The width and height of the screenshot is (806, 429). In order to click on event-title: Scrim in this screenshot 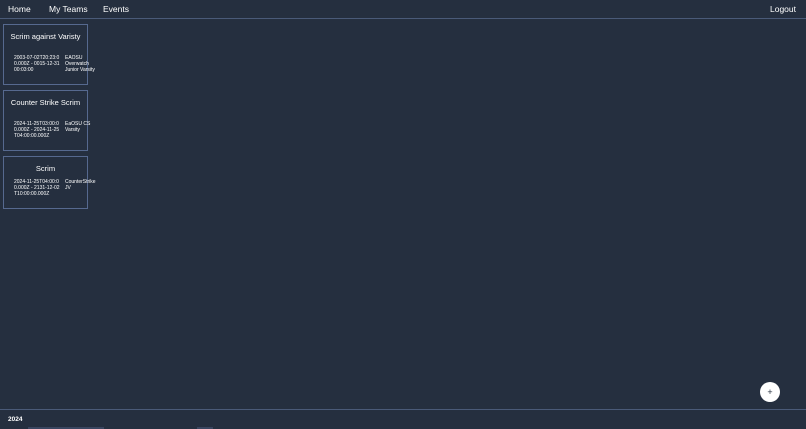, I will do `click(45, 168)`.